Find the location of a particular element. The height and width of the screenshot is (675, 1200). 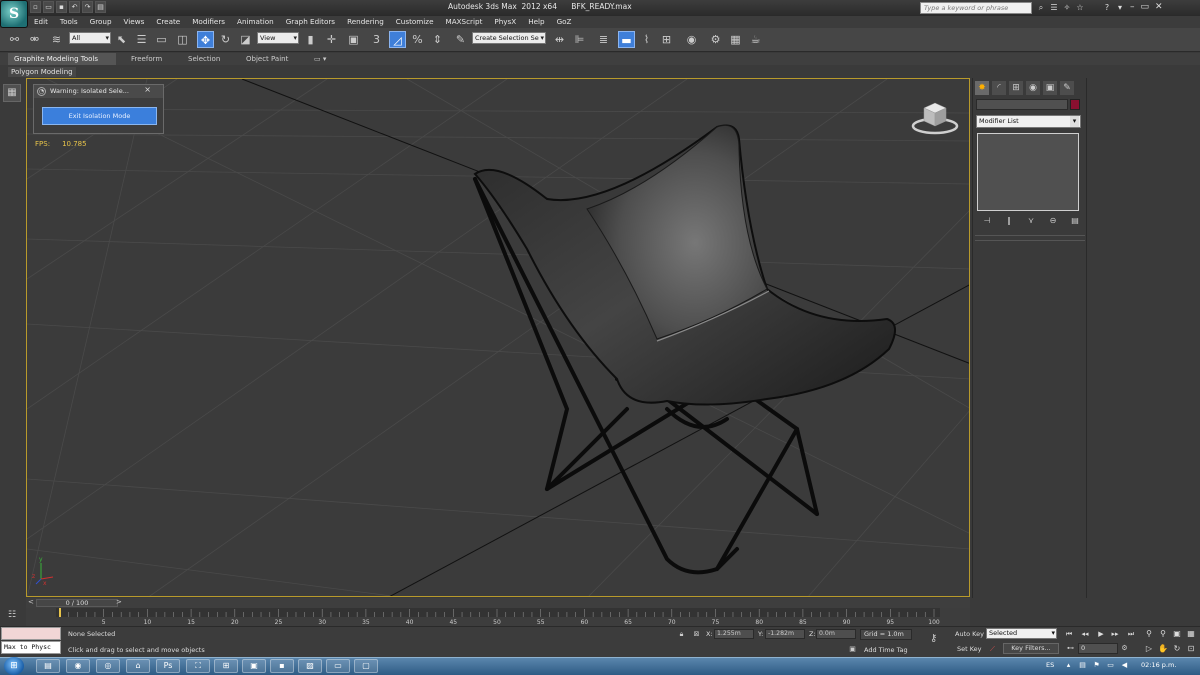

select-and-scale-icon: ◪ is located at coordinates (245, 39).